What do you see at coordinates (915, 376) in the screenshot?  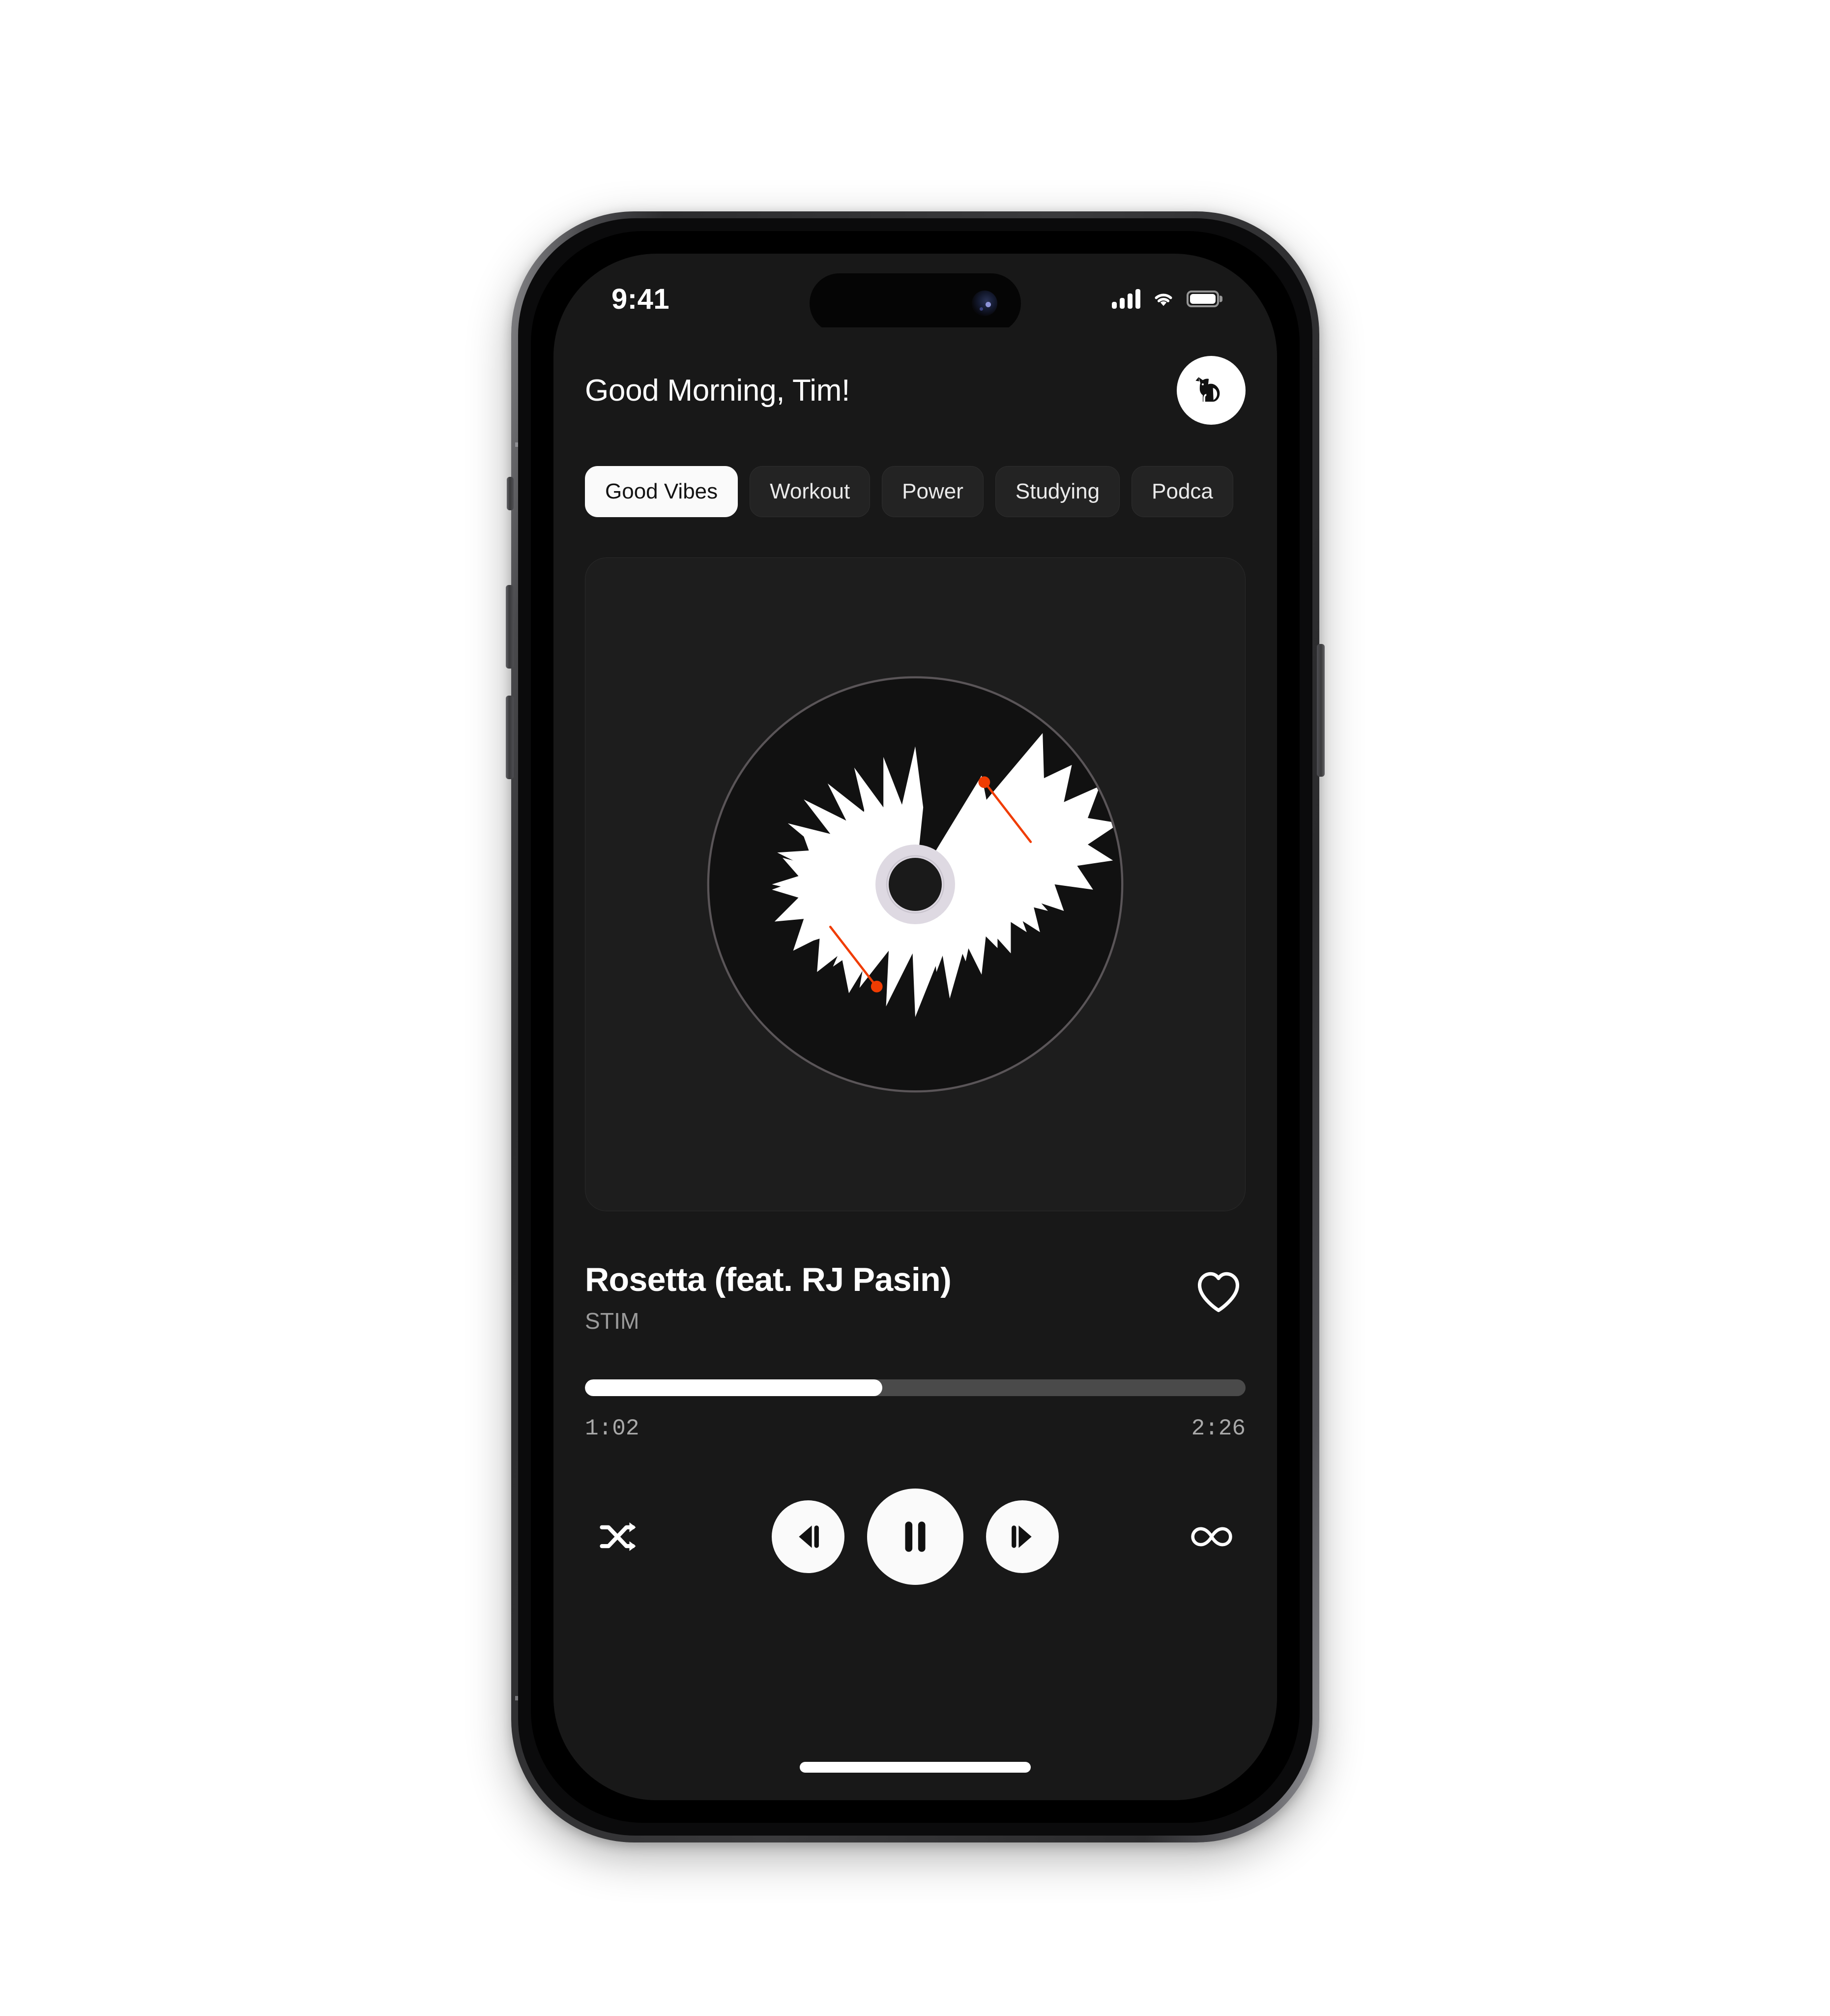 I see `header-row: Good Morning, Tim!` at bounding box center [915, 376].